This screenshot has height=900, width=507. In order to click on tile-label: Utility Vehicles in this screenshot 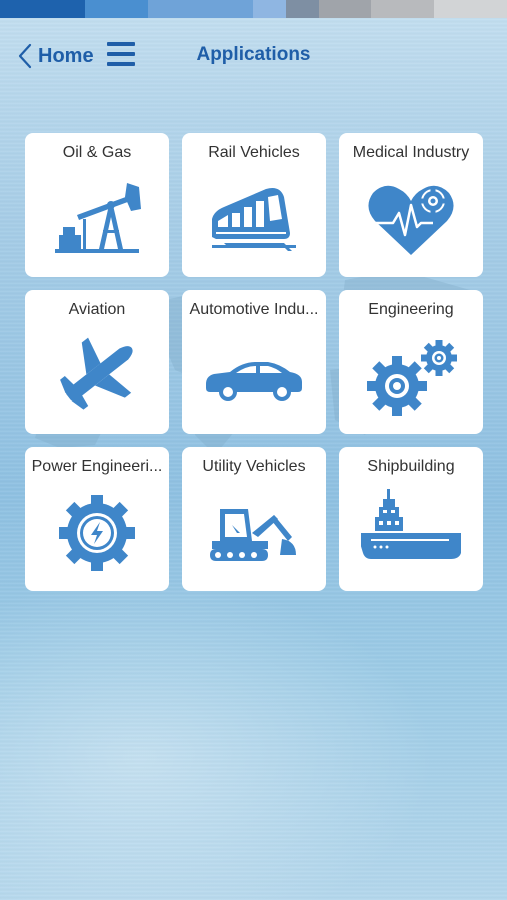, I will do `click(254, 466)`.